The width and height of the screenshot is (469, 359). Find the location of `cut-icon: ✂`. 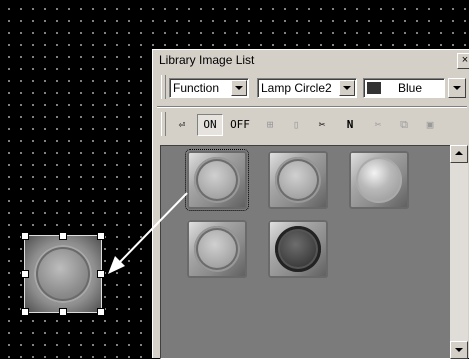

cut-icon: ✂ is located at coordinates (378, 125).